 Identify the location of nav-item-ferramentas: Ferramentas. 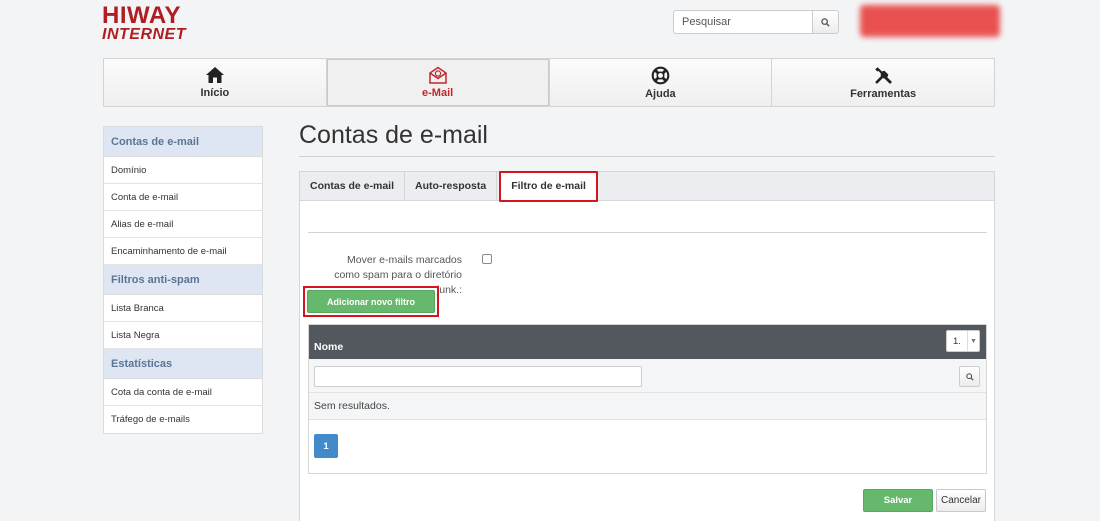
(883, 82).